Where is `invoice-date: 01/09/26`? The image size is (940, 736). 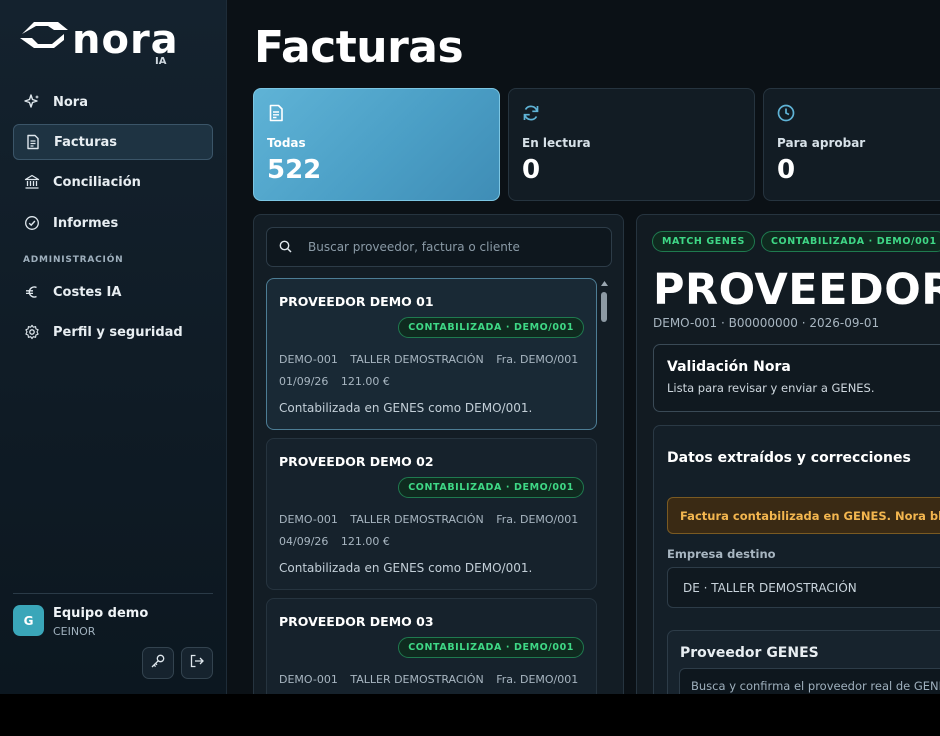
invoice-date: 01/09/26 is located at coordinates (304, 381).